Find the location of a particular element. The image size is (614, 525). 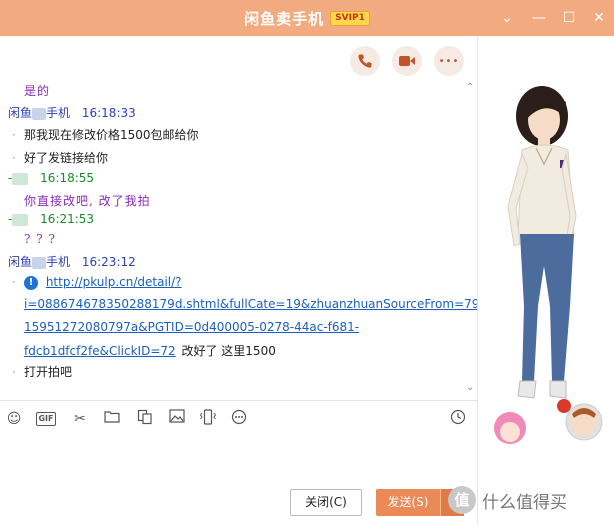

message-text: 你直接改吧, 改了我拍 is located at coordinates (87, 201).